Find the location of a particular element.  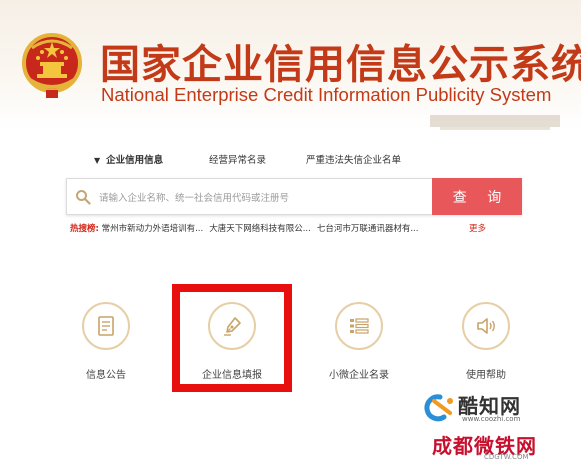

feature-help: 使用帮助 is located at coordinates (486, 341).